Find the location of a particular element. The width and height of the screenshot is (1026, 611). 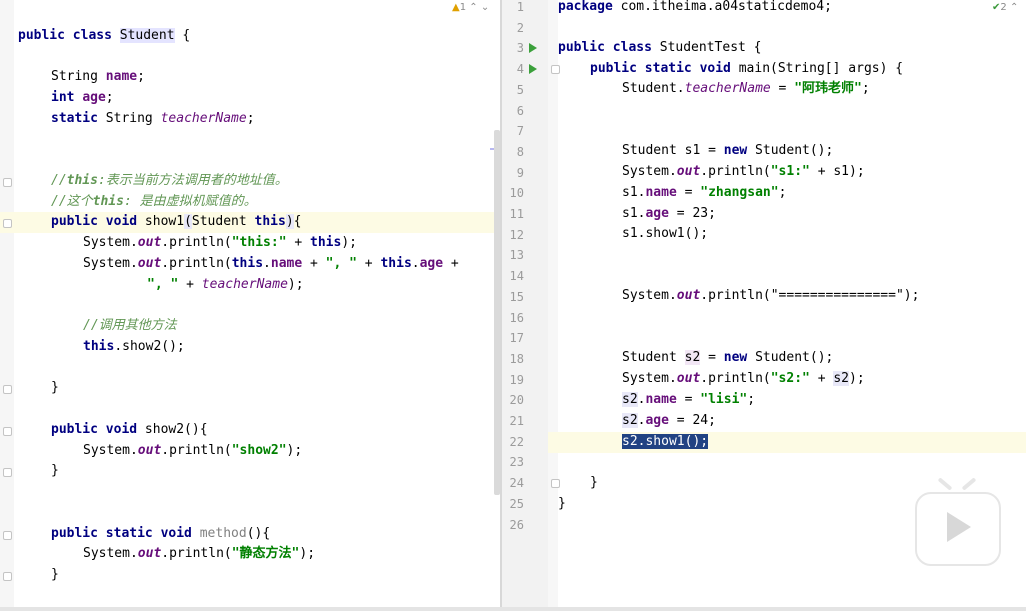

code-line: String name; is located at coordinates (98, 77).